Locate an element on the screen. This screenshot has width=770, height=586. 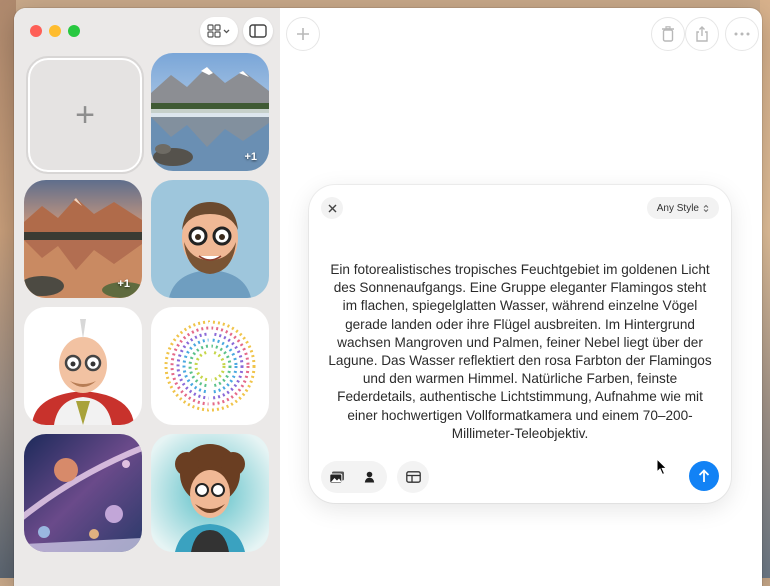
input-source-group is located at coordinates (354, 477).